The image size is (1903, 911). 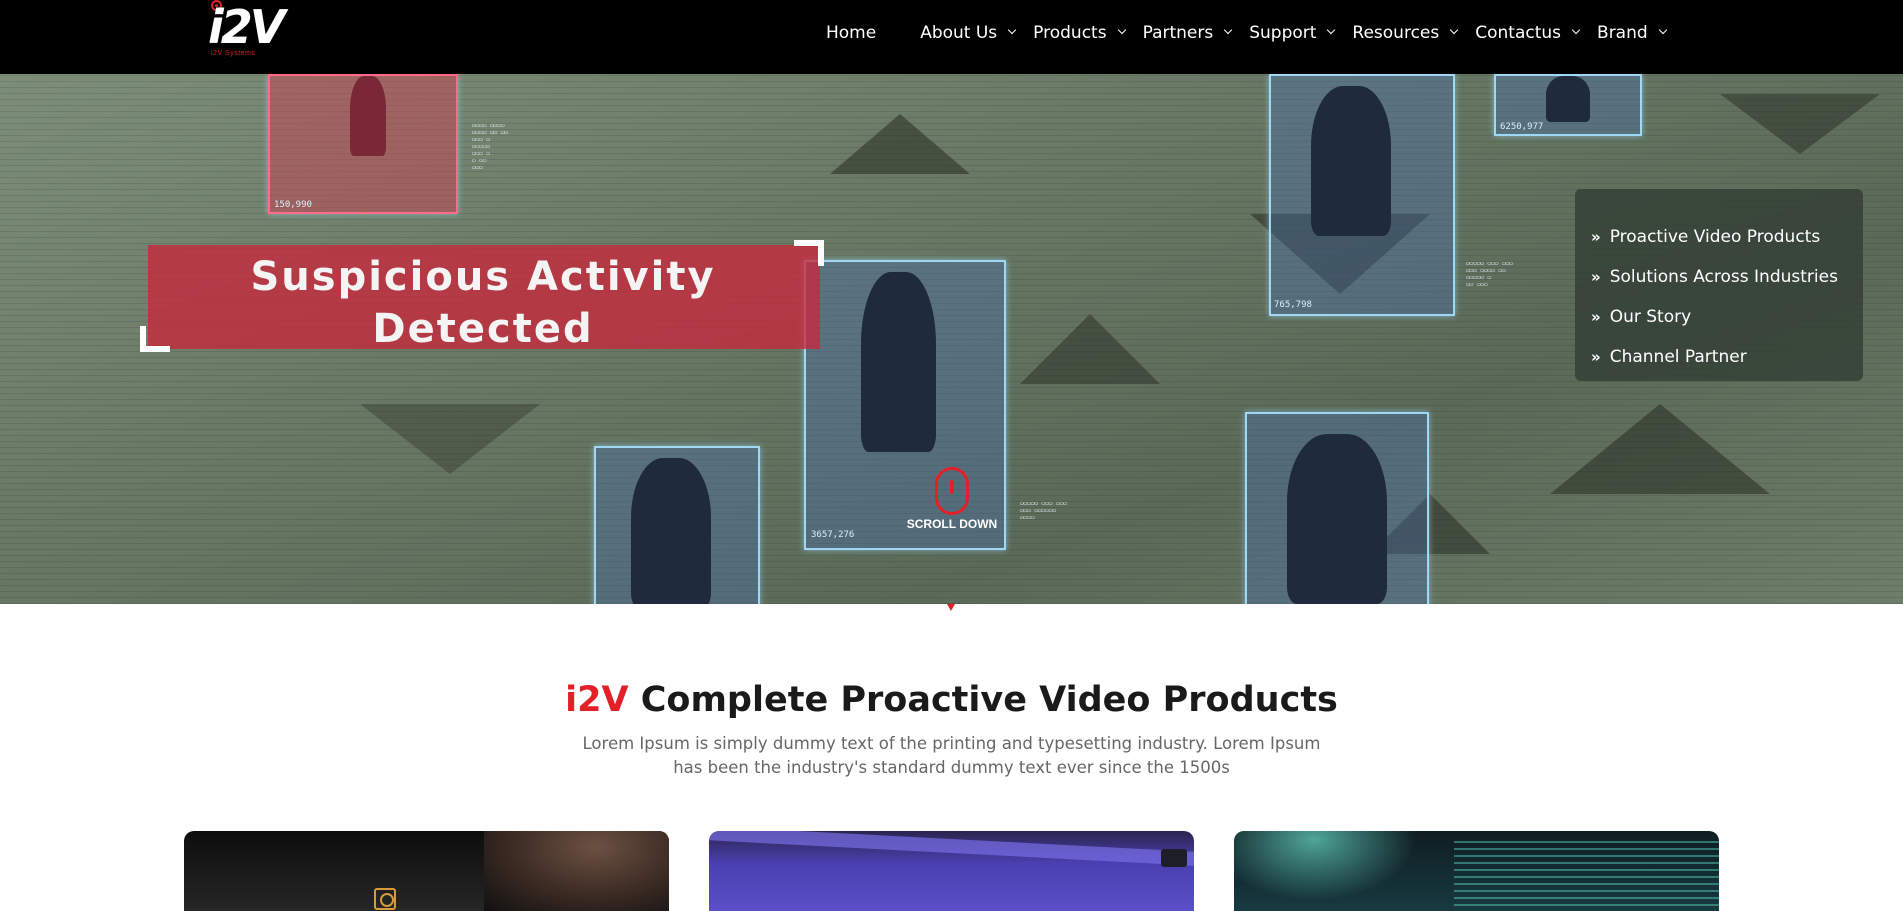 I want to click on detection-id: 150,990, so click(x=293, y=205).